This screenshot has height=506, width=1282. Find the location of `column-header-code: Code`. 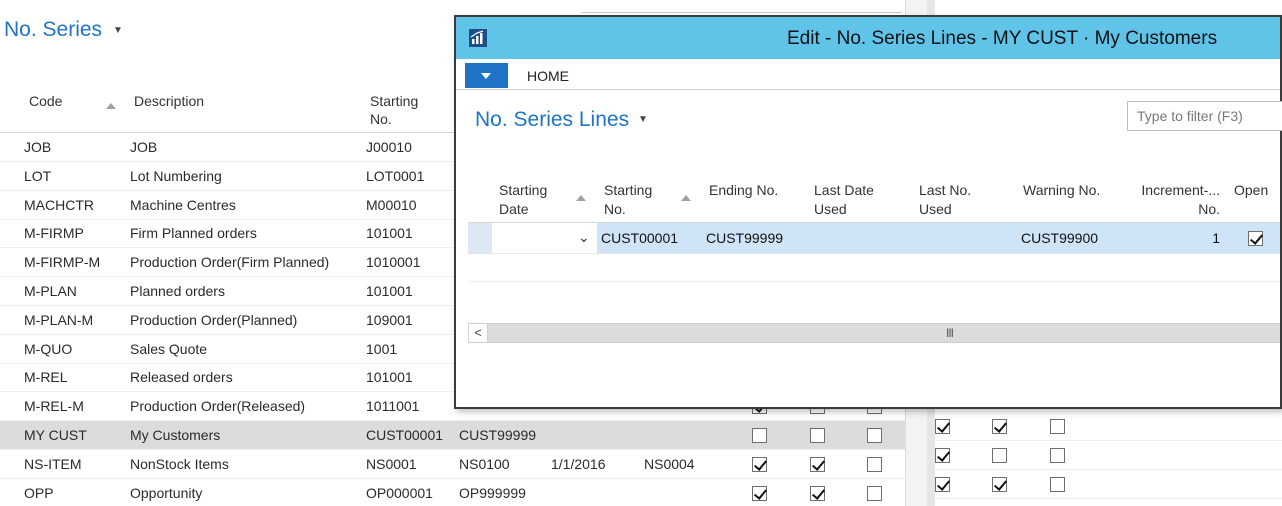

column-header-code: Code is located at coordinates (45, 101).